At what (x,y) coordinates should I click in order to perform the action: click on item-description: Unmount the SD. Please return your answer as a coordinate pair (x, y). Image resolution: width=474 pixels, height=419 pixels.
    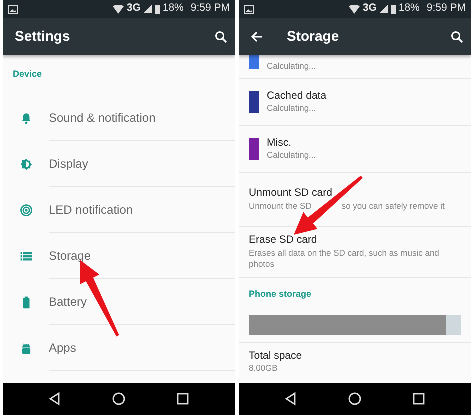
    Looking at the image, I should click on (280, 206).